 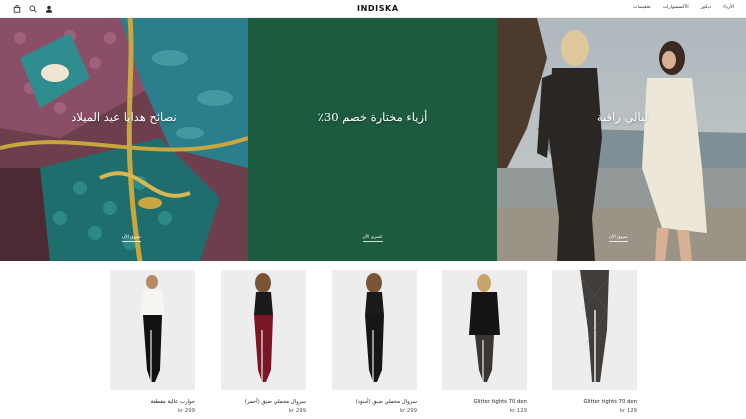 I want to click on hero-headline-sale: أزياء مختارة خصم 30٪, so click(x=372, y=117).